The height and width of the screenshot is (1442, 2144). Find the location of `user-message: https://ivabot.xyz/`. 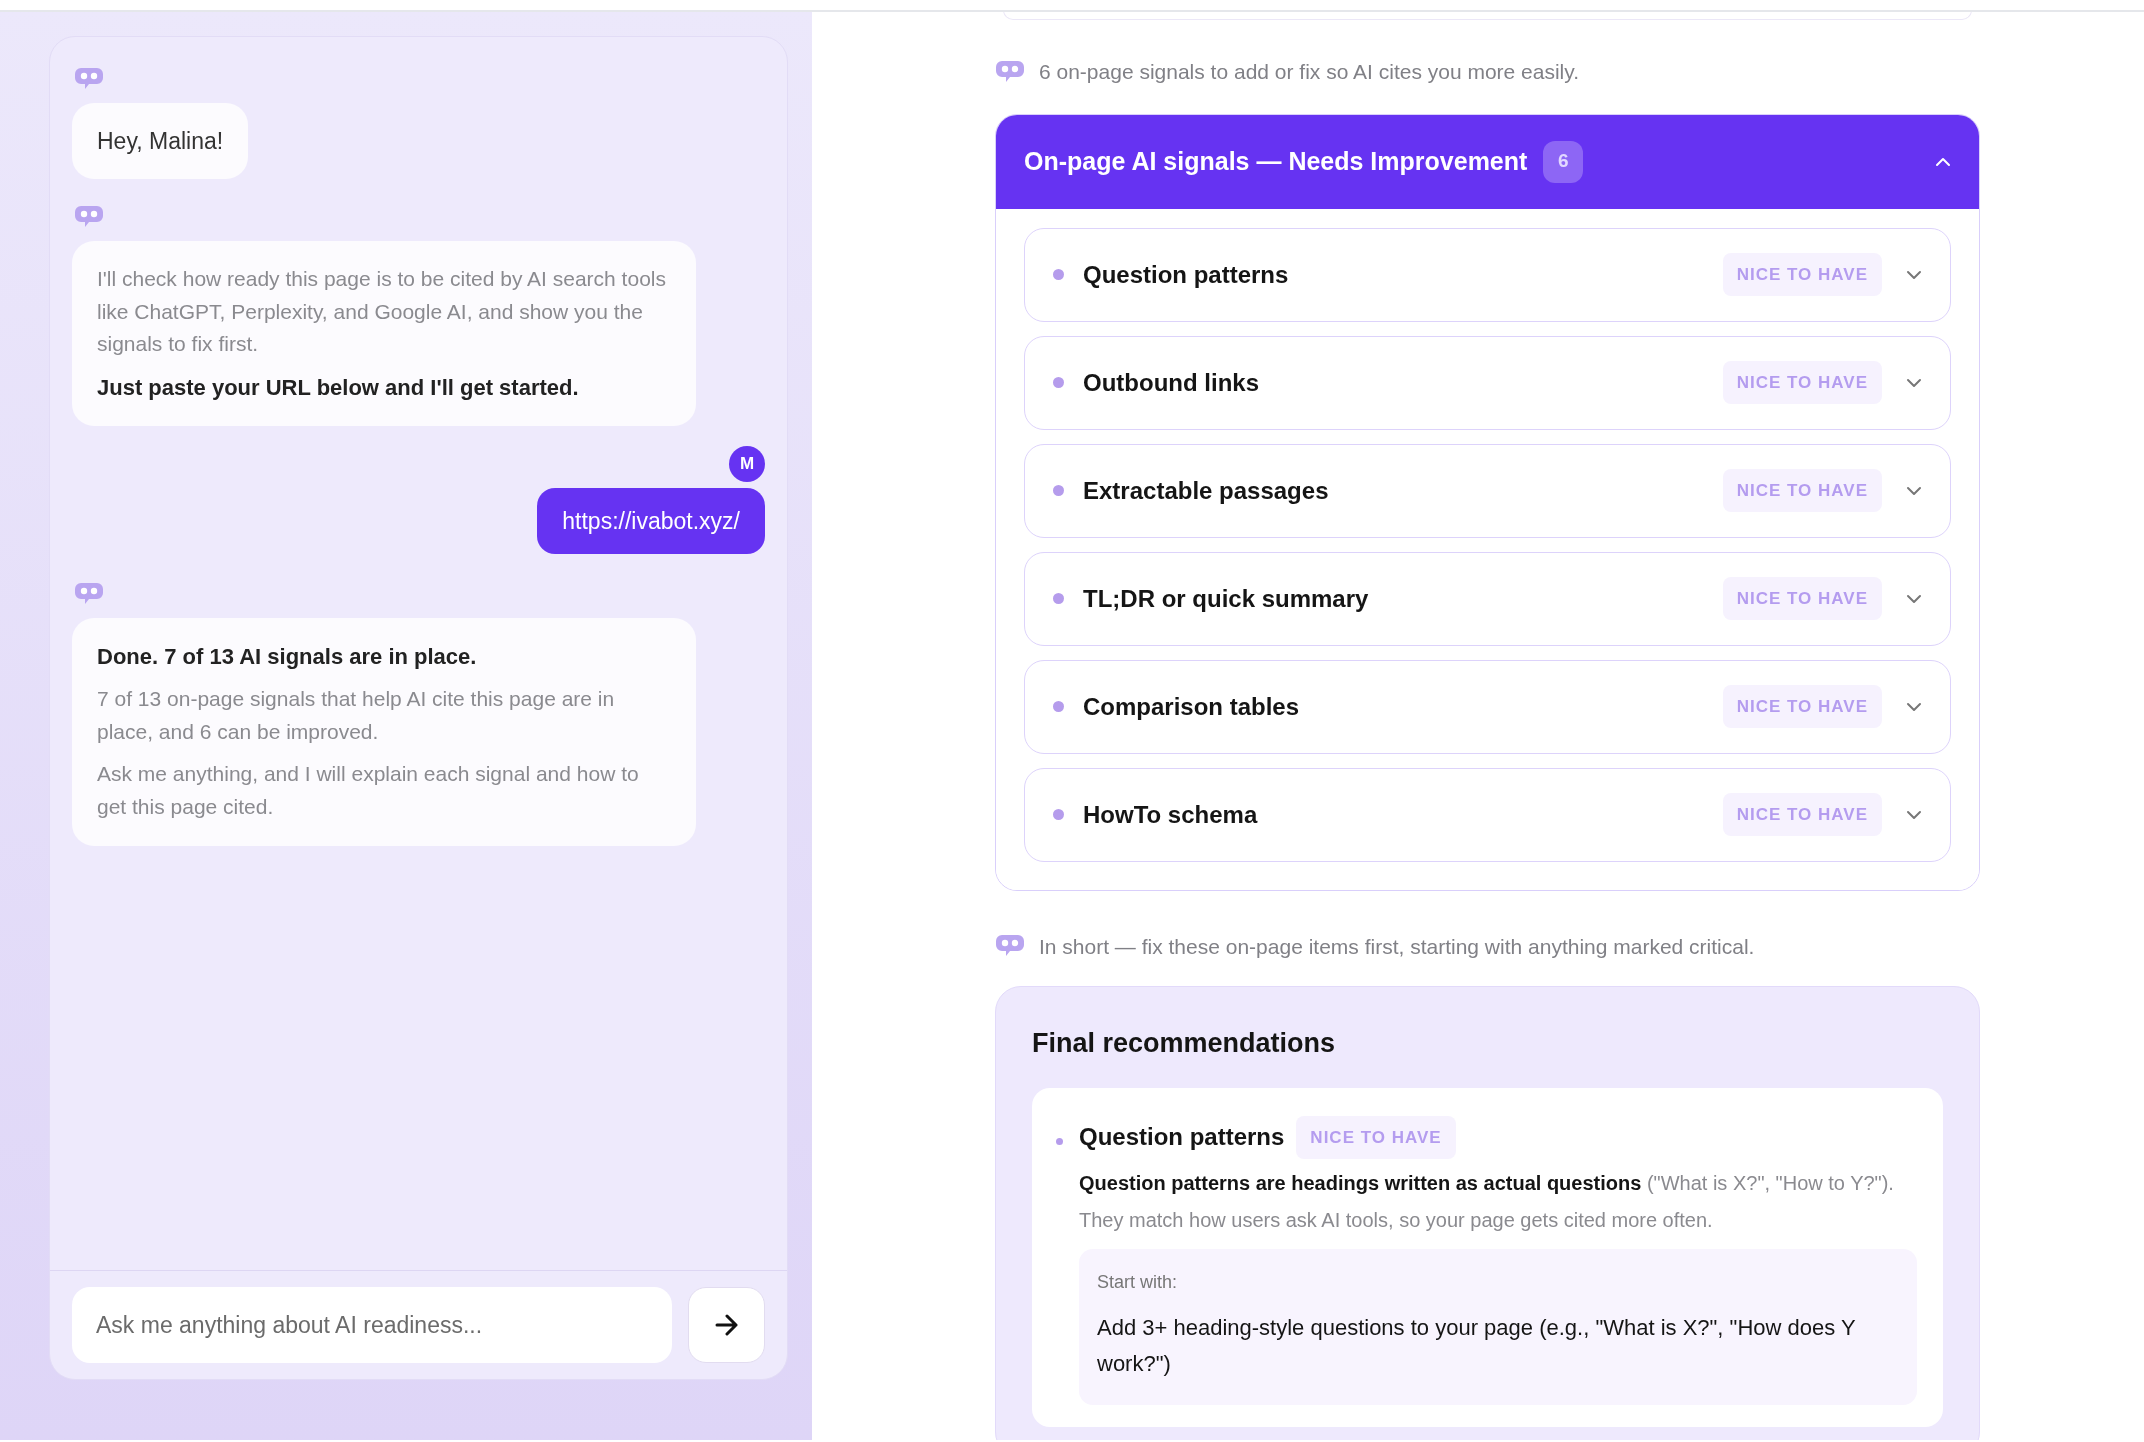

user-message: https://ivabot.xyz/ is located at coordinates (651, 521).